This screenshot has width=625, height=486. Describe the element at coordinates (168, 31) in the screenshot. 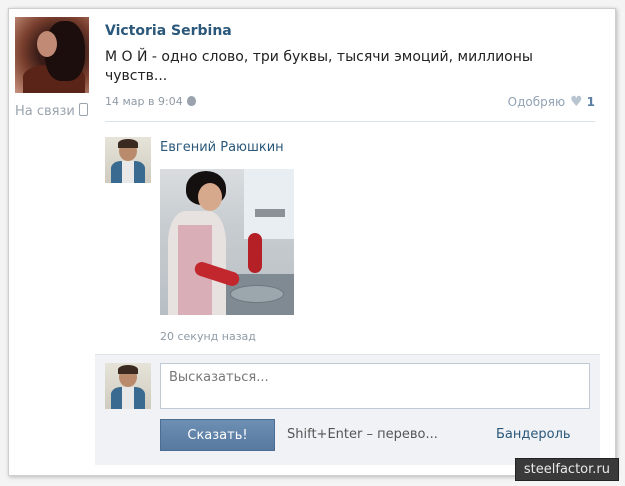

I see `post-author: Victoria Serbina` at that location.